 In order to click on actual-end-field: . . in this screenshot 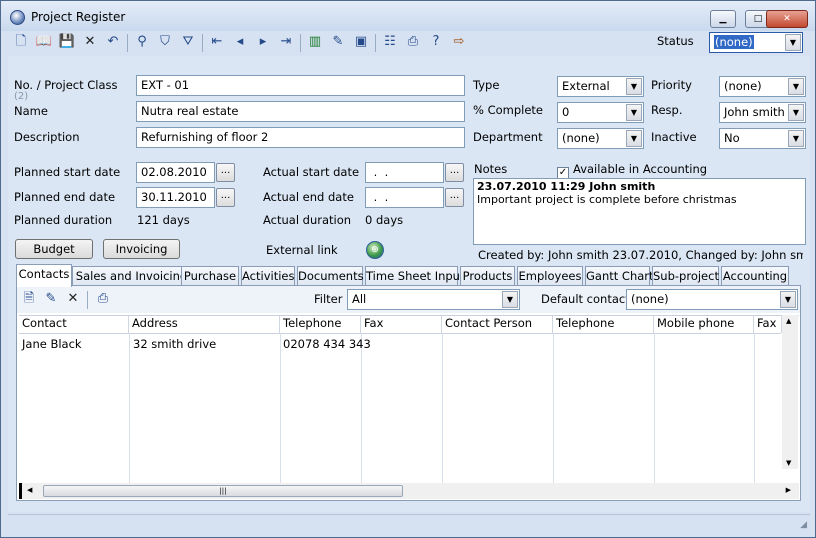, I will do `click(404, 197)`.